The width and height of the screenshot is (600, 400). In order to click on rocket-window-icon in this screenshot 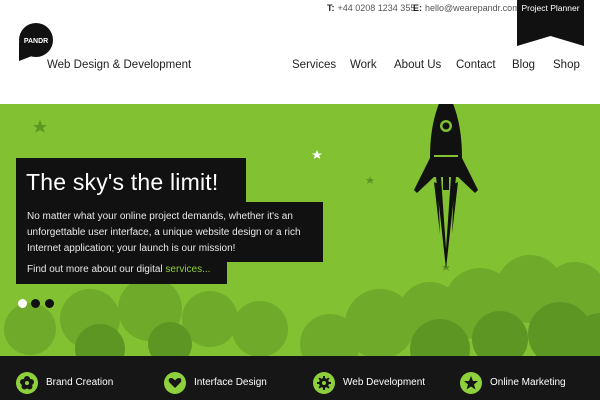, I will do `click(446, 126)`.